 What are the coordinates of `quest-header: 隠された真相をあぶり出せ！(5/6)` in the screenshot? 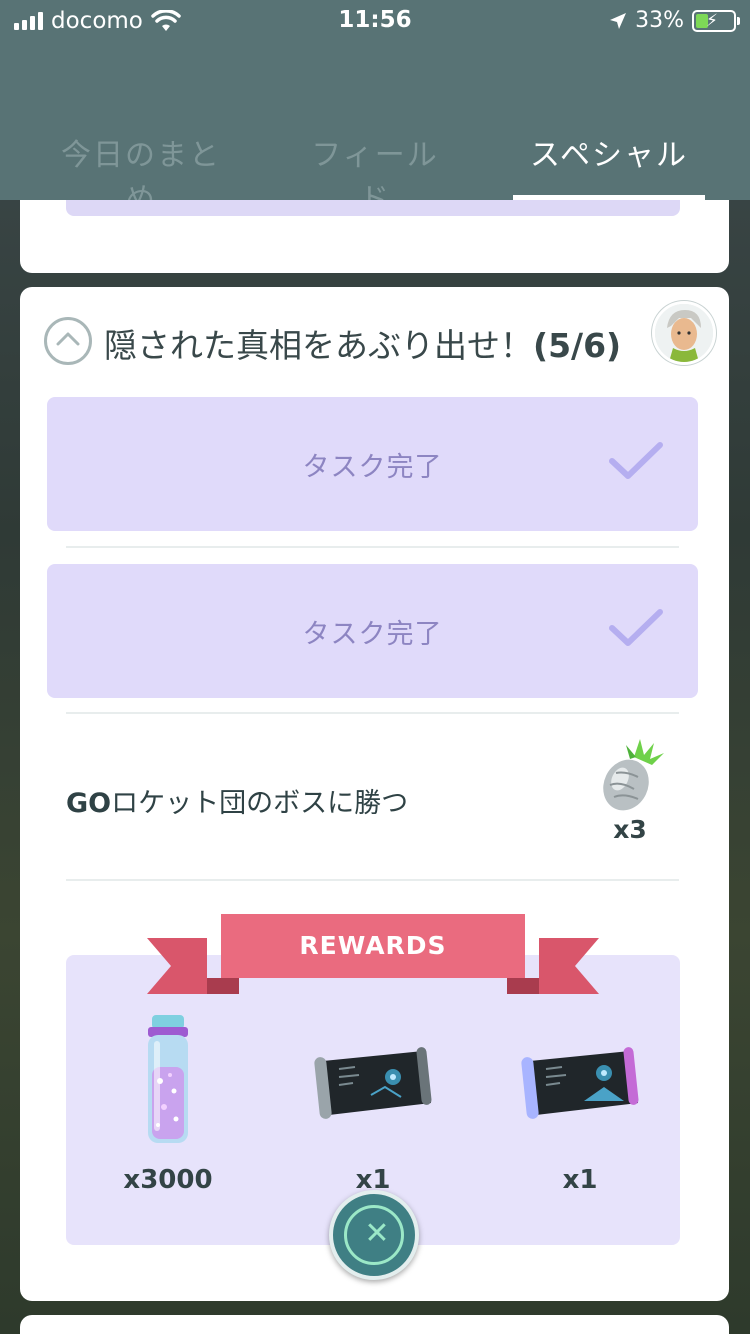 It's located at (379, 341).